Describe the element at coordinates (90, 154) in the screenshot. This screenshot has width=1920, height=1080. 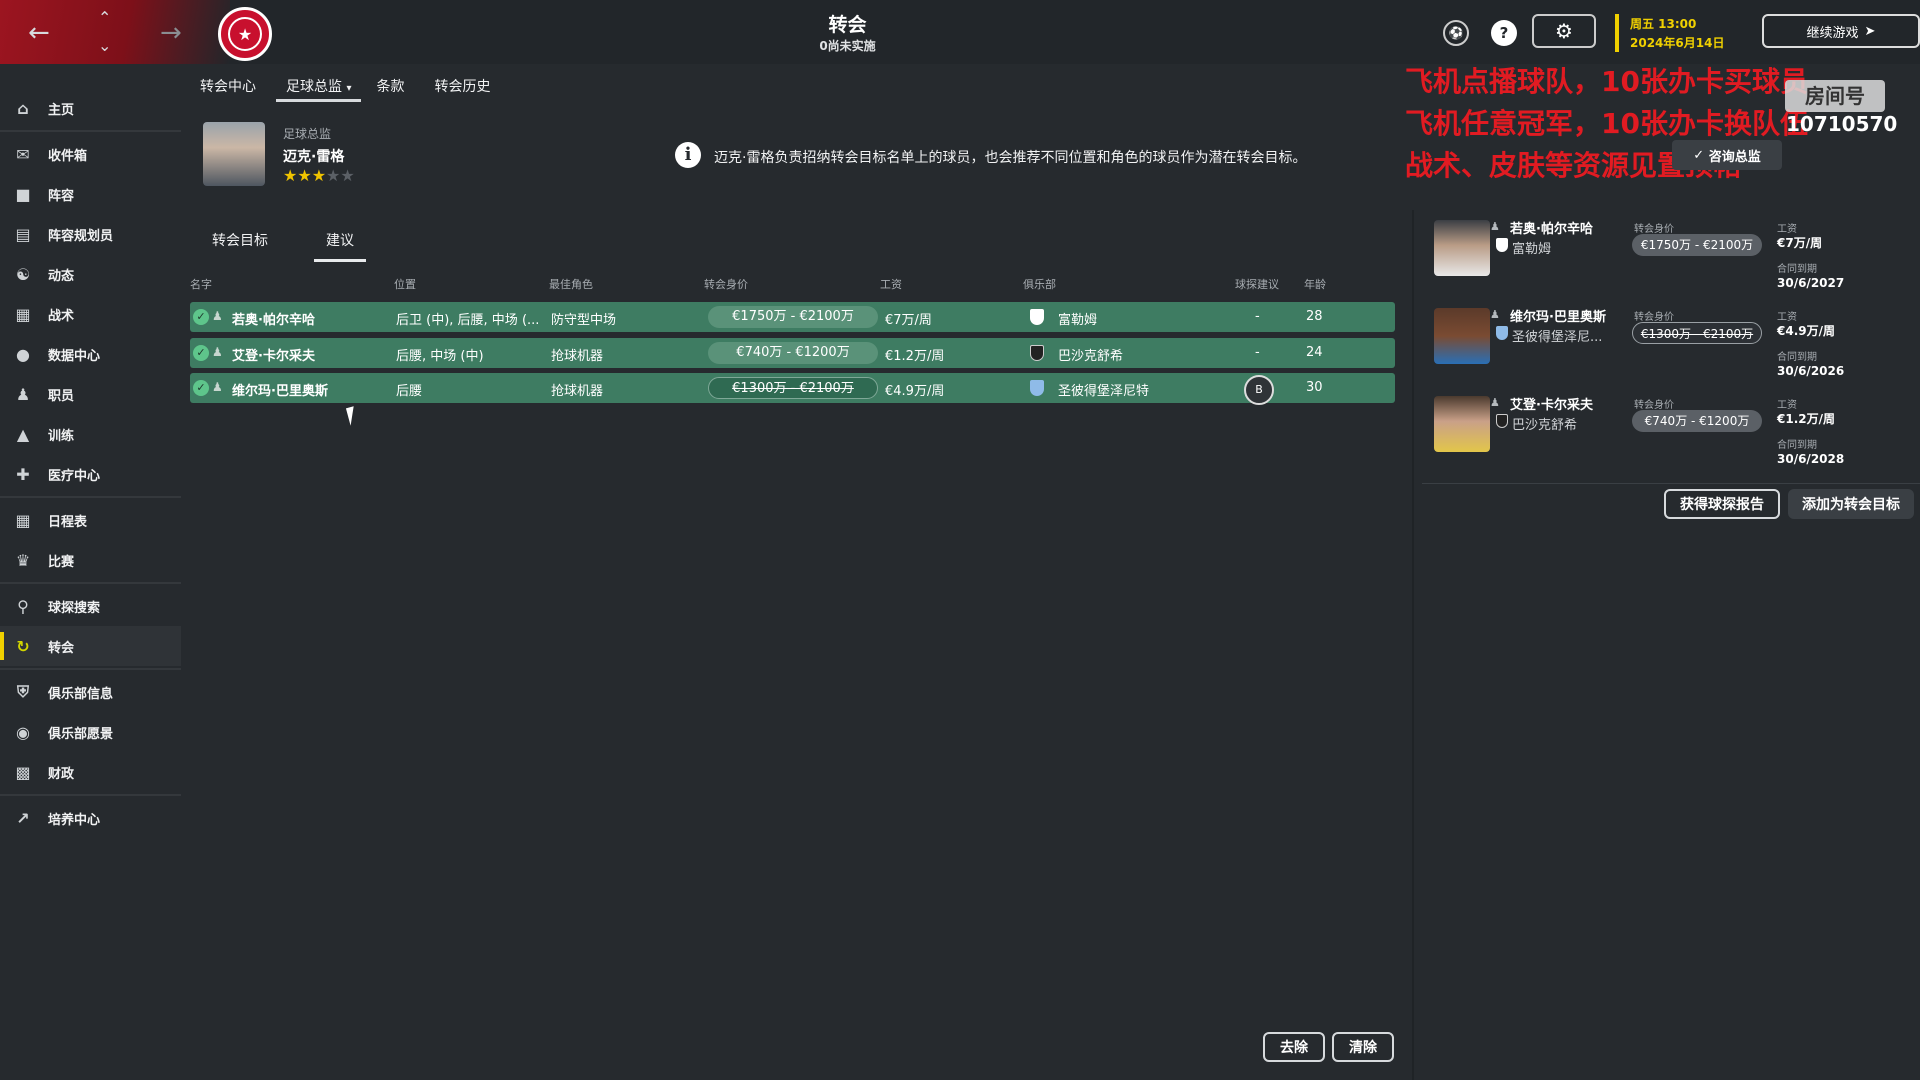
I see `sidebar-item-inbox: ✉ 收件箱` at that location.